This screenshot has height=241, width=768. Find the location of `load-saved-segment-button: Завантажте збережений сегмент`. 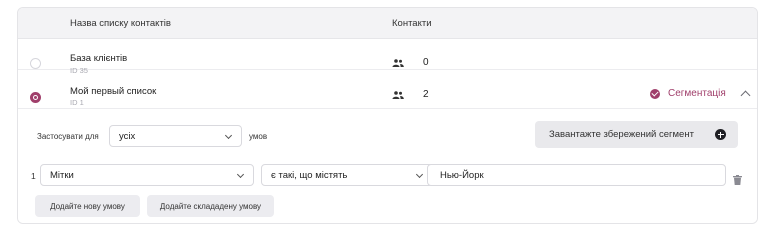

load-saved-segment-button: Завантажте збережений сегмент is located at coordinates (636, 134).